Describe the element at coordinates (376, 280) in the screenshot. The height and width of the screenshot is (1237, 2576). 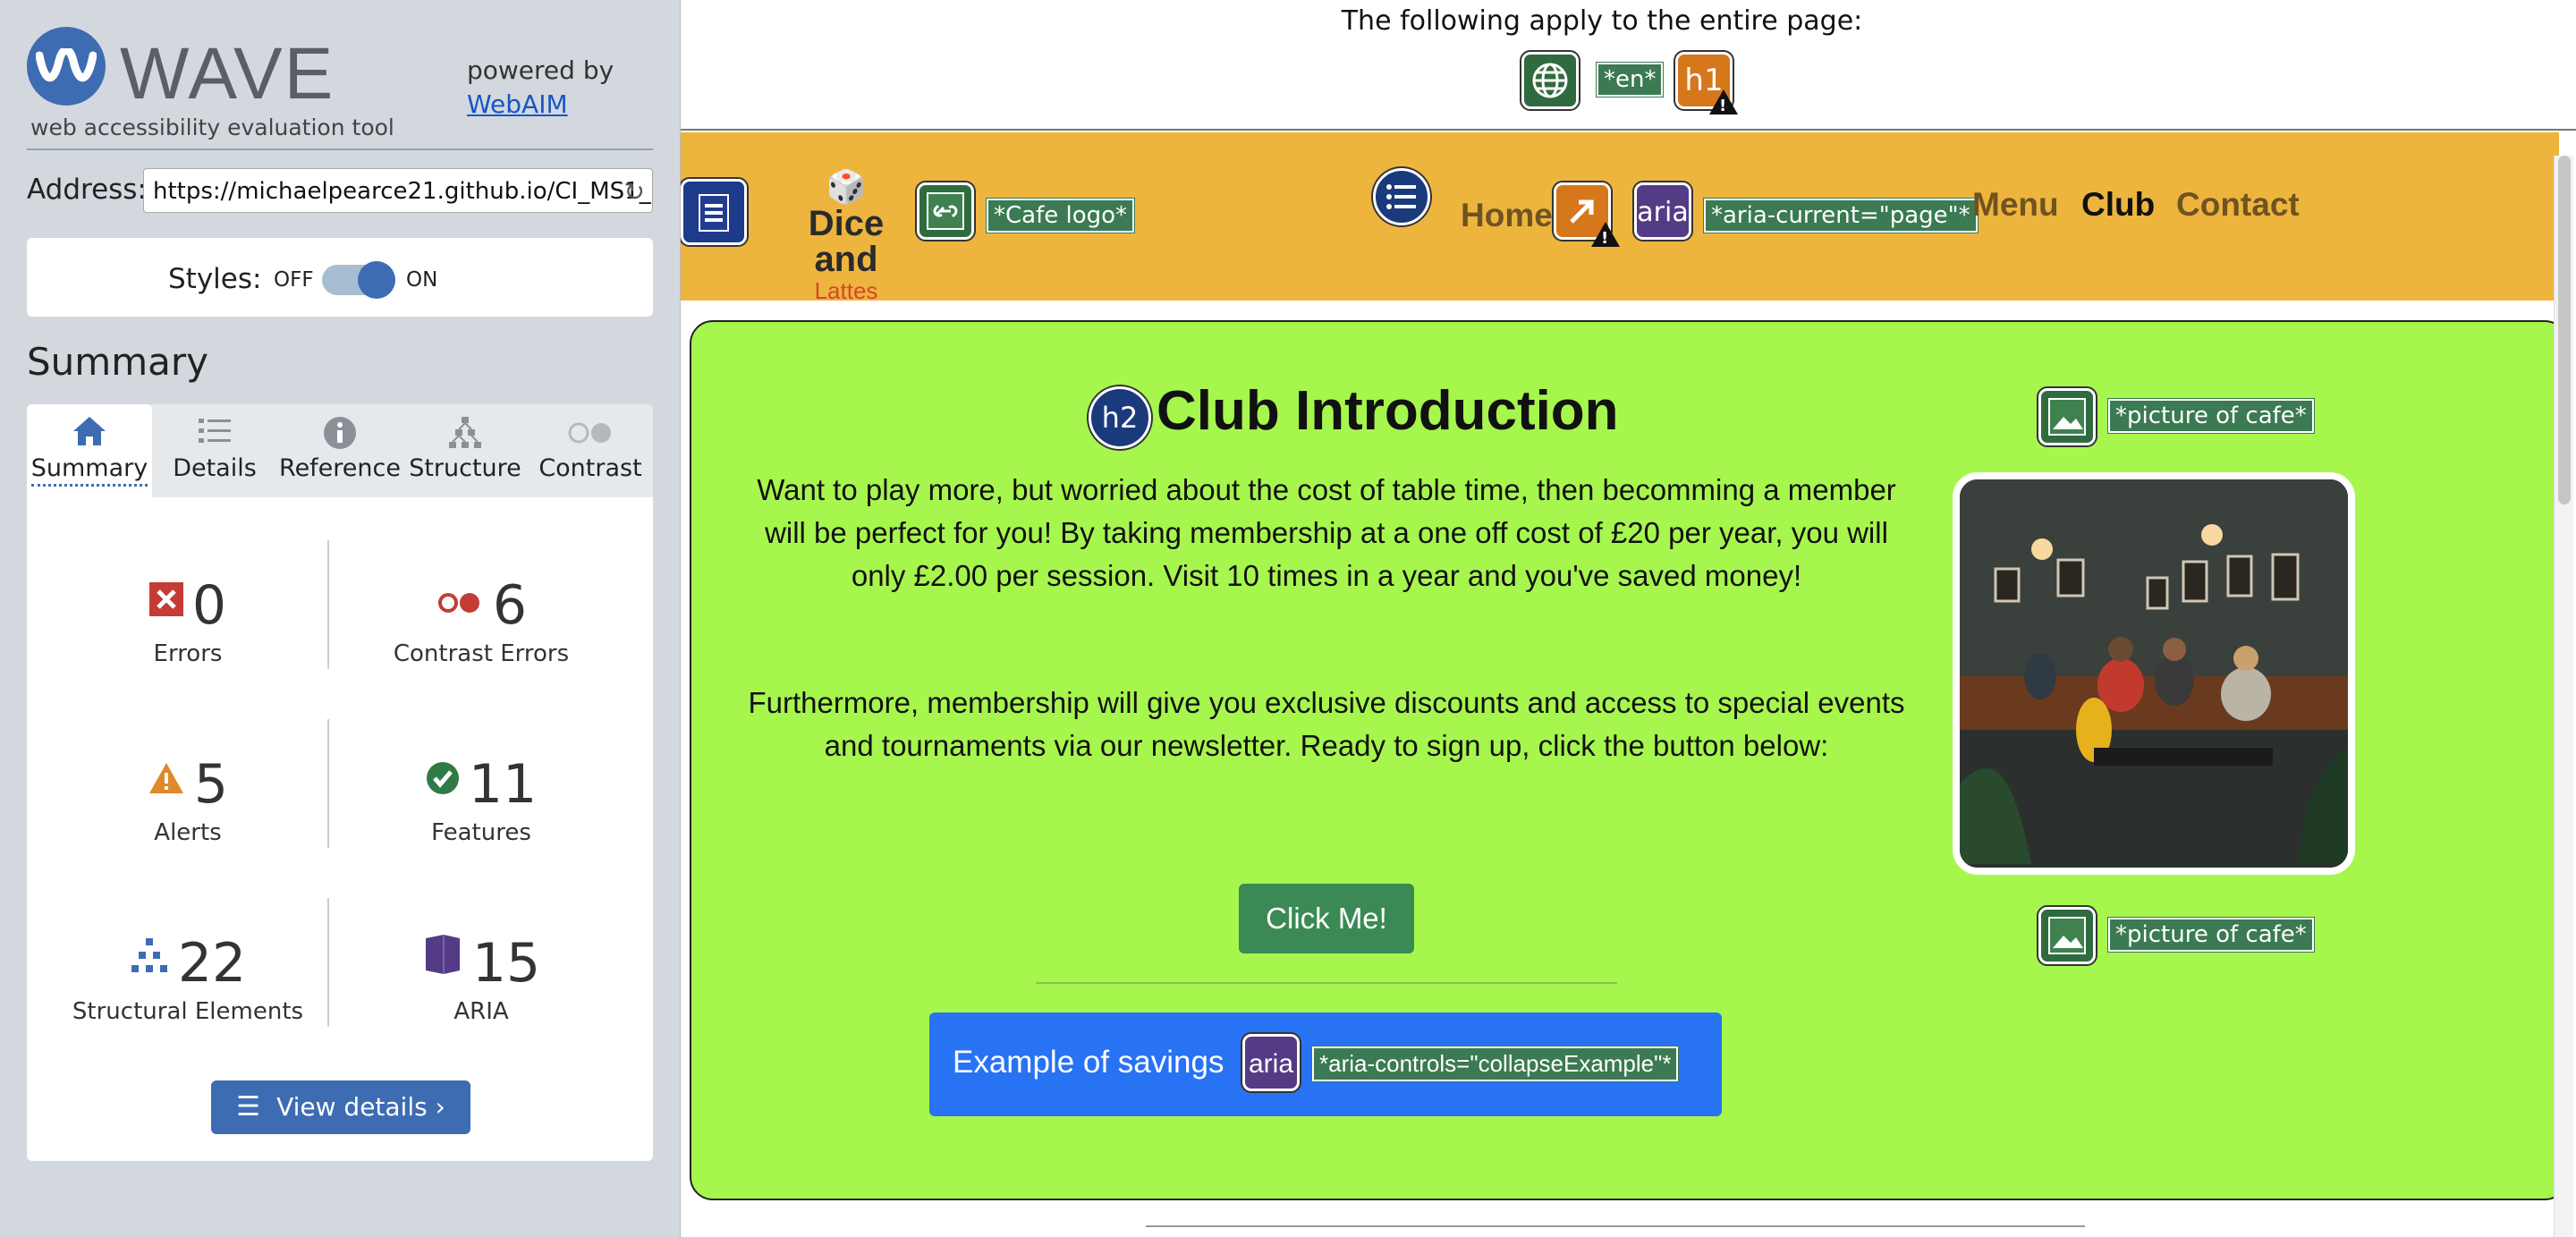
I see `toggle-knob` at that location.